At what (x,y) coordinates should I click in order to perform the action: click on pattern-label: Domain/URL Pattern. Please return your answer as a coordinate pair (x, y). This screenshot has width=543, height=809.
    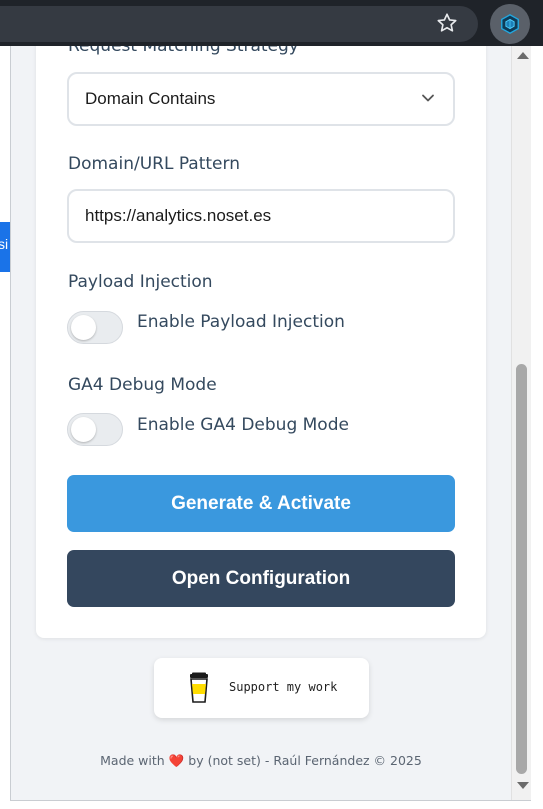
    Looking at the image, I should click on (154, 164).